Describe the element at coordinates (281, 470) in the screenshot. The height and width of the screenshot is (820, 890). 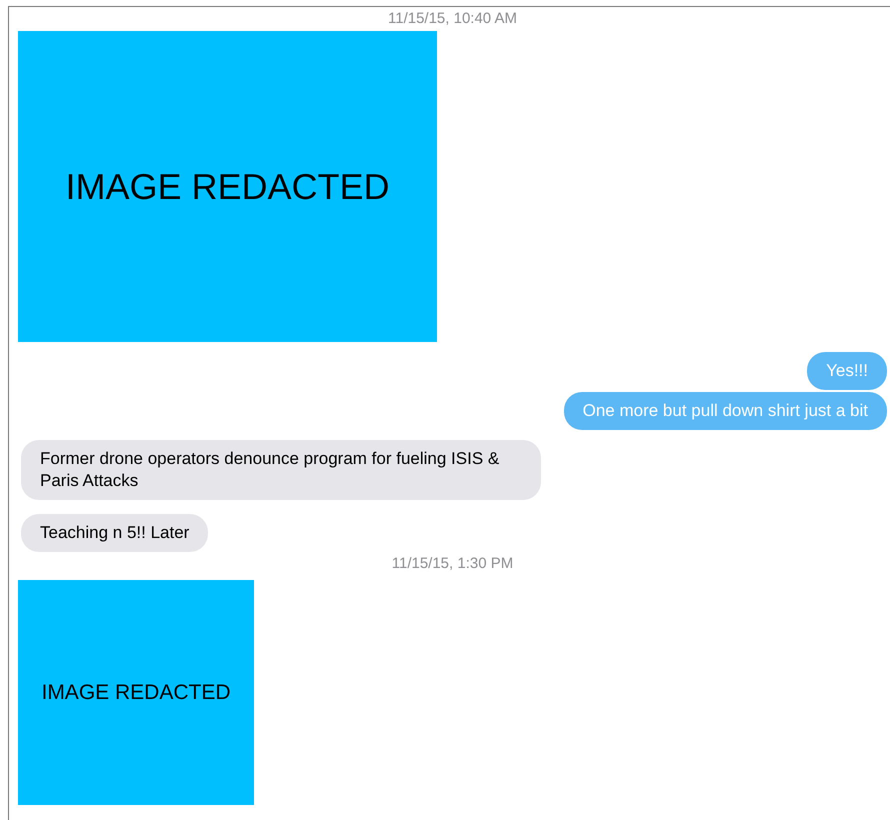
I see `received-message: Former drone operators denounce program for fueling ISIS & Paris Attacks` at that location.